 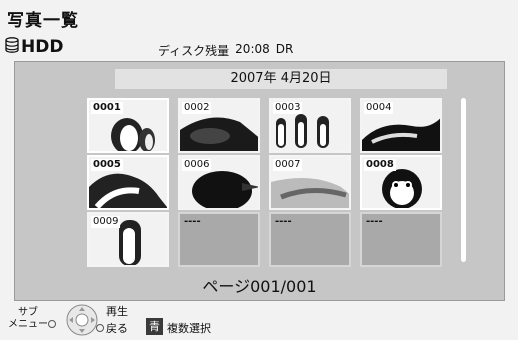 I want to click on photo-thumbnail: 0001, so click(x=128, y=125).